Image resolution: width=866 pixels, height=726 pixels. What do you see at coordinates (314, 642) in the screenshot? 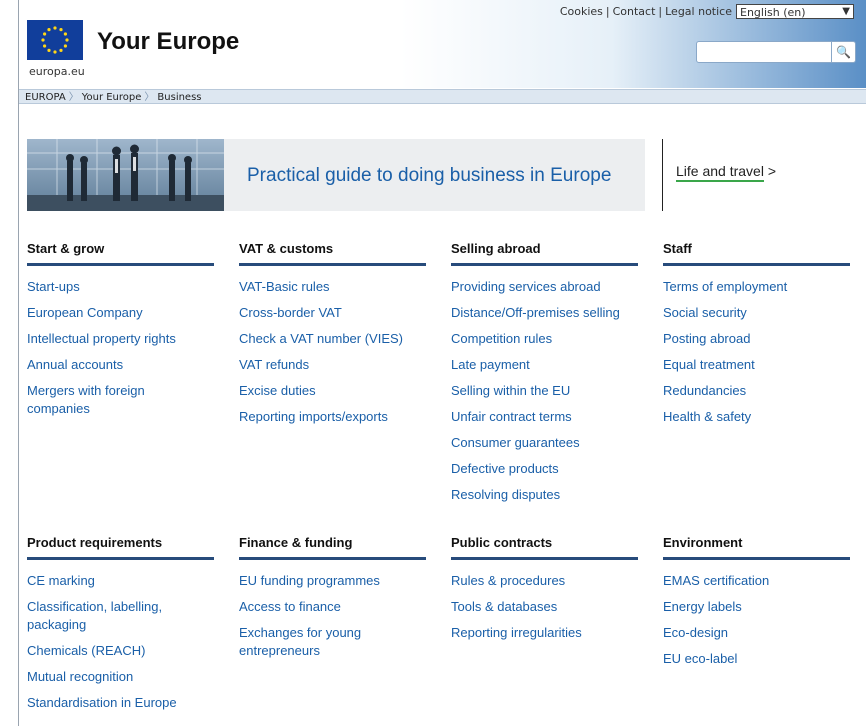
I see `link-exchanges-young-entrepreneurs: Exchanges for young entrepreneurs` at bounding box center [314, 642].